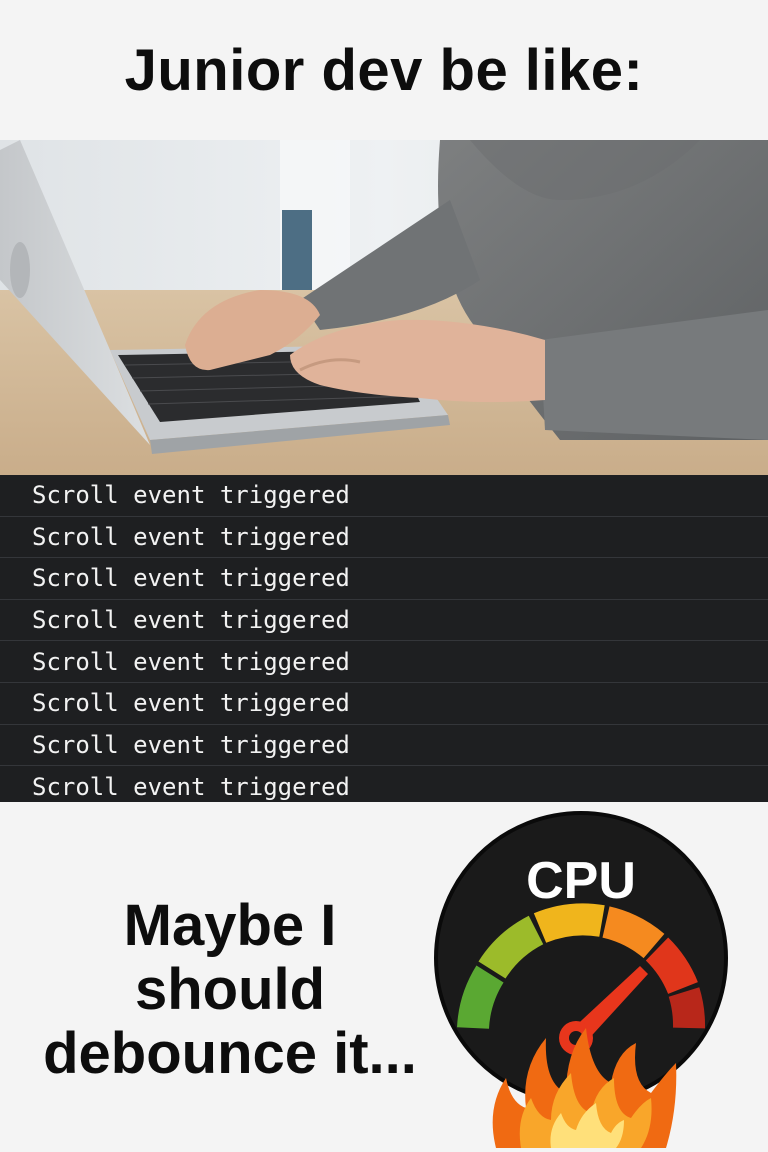 The width and height of the screenshot is (768, 1152). Describe the element at coordinates (581, 979) in the screenshot. I see `cpu-gauge-icon: CPU` at that location.